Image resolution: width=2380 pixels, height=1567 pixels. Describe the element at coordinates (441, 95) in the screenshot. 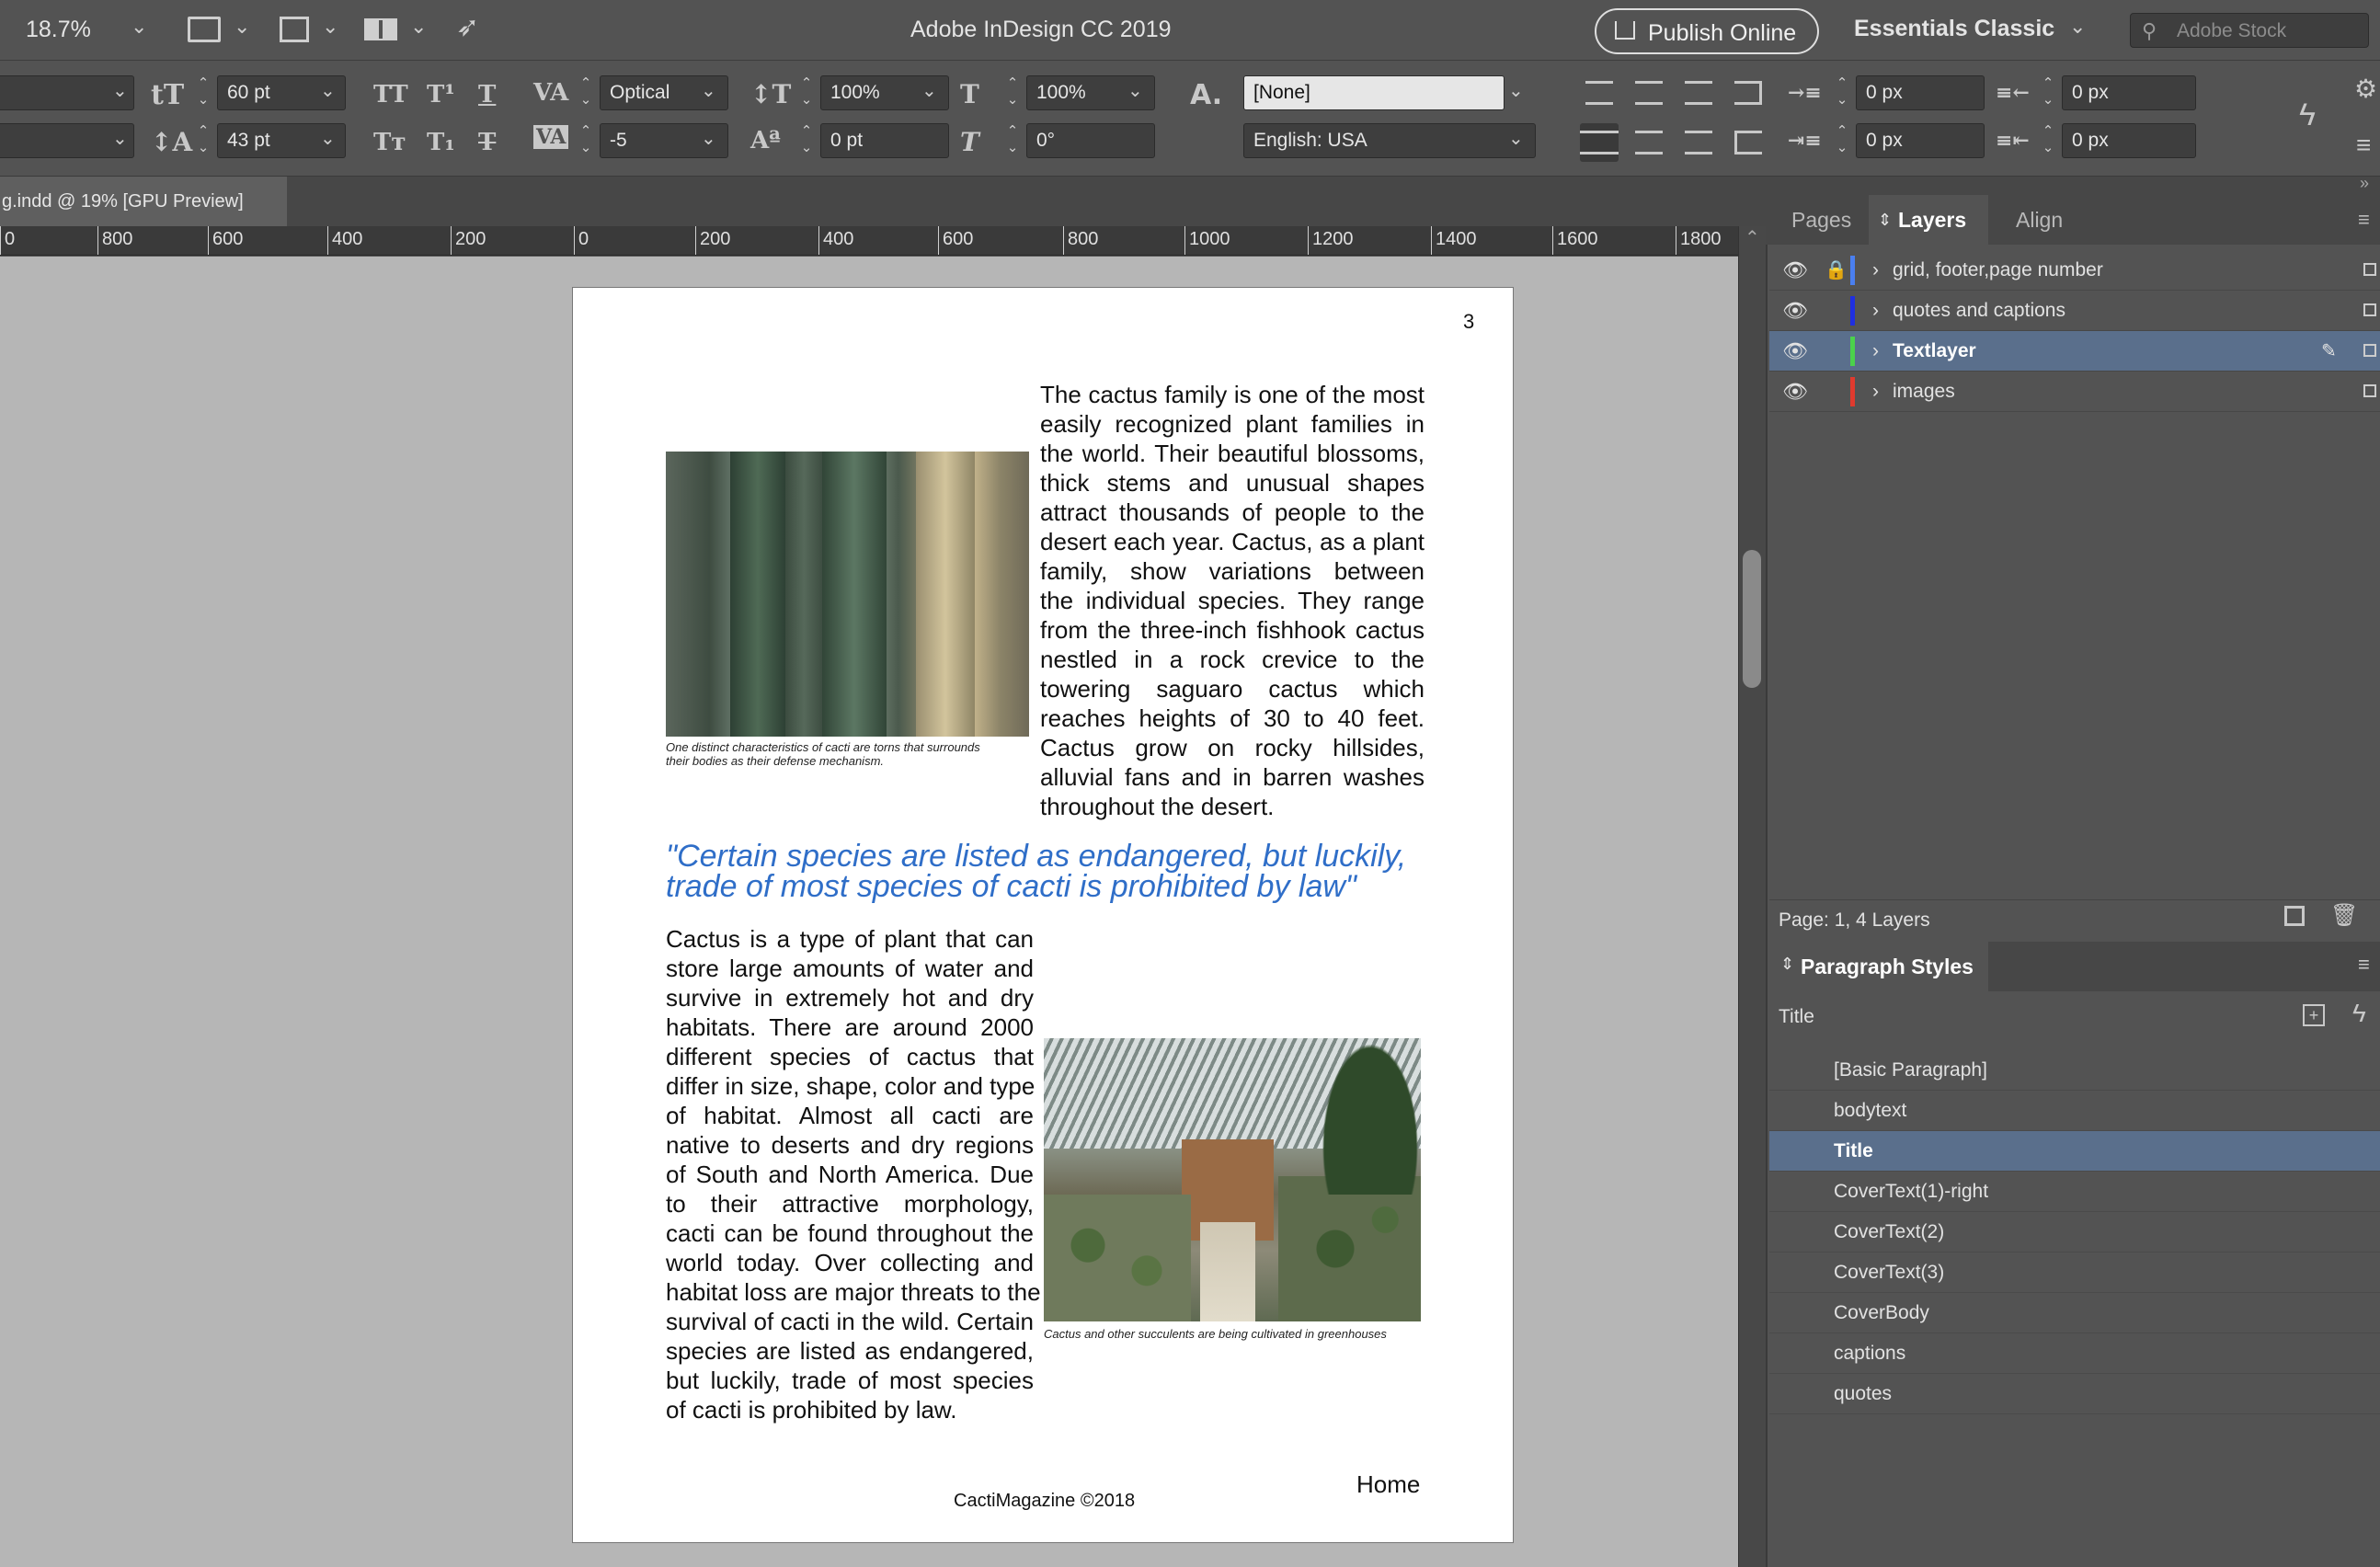

I see `superscript-icon: T¹` at that location.